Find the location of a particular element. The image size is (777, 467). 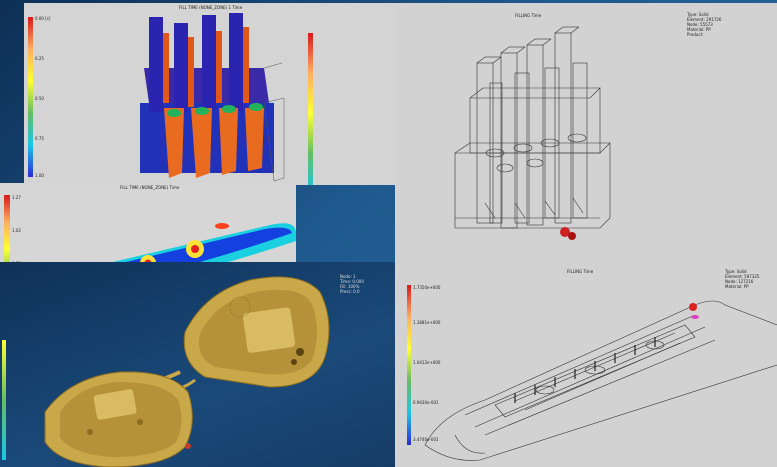

wireframe-mold is located at coordinates (532, 133).